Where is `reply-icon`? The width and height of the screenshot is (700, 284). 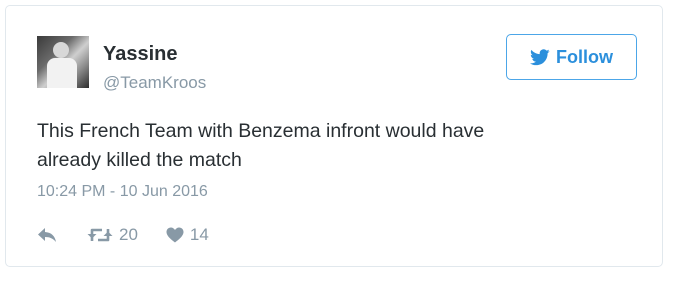
reply-icon is located at coordinates (47, 235).